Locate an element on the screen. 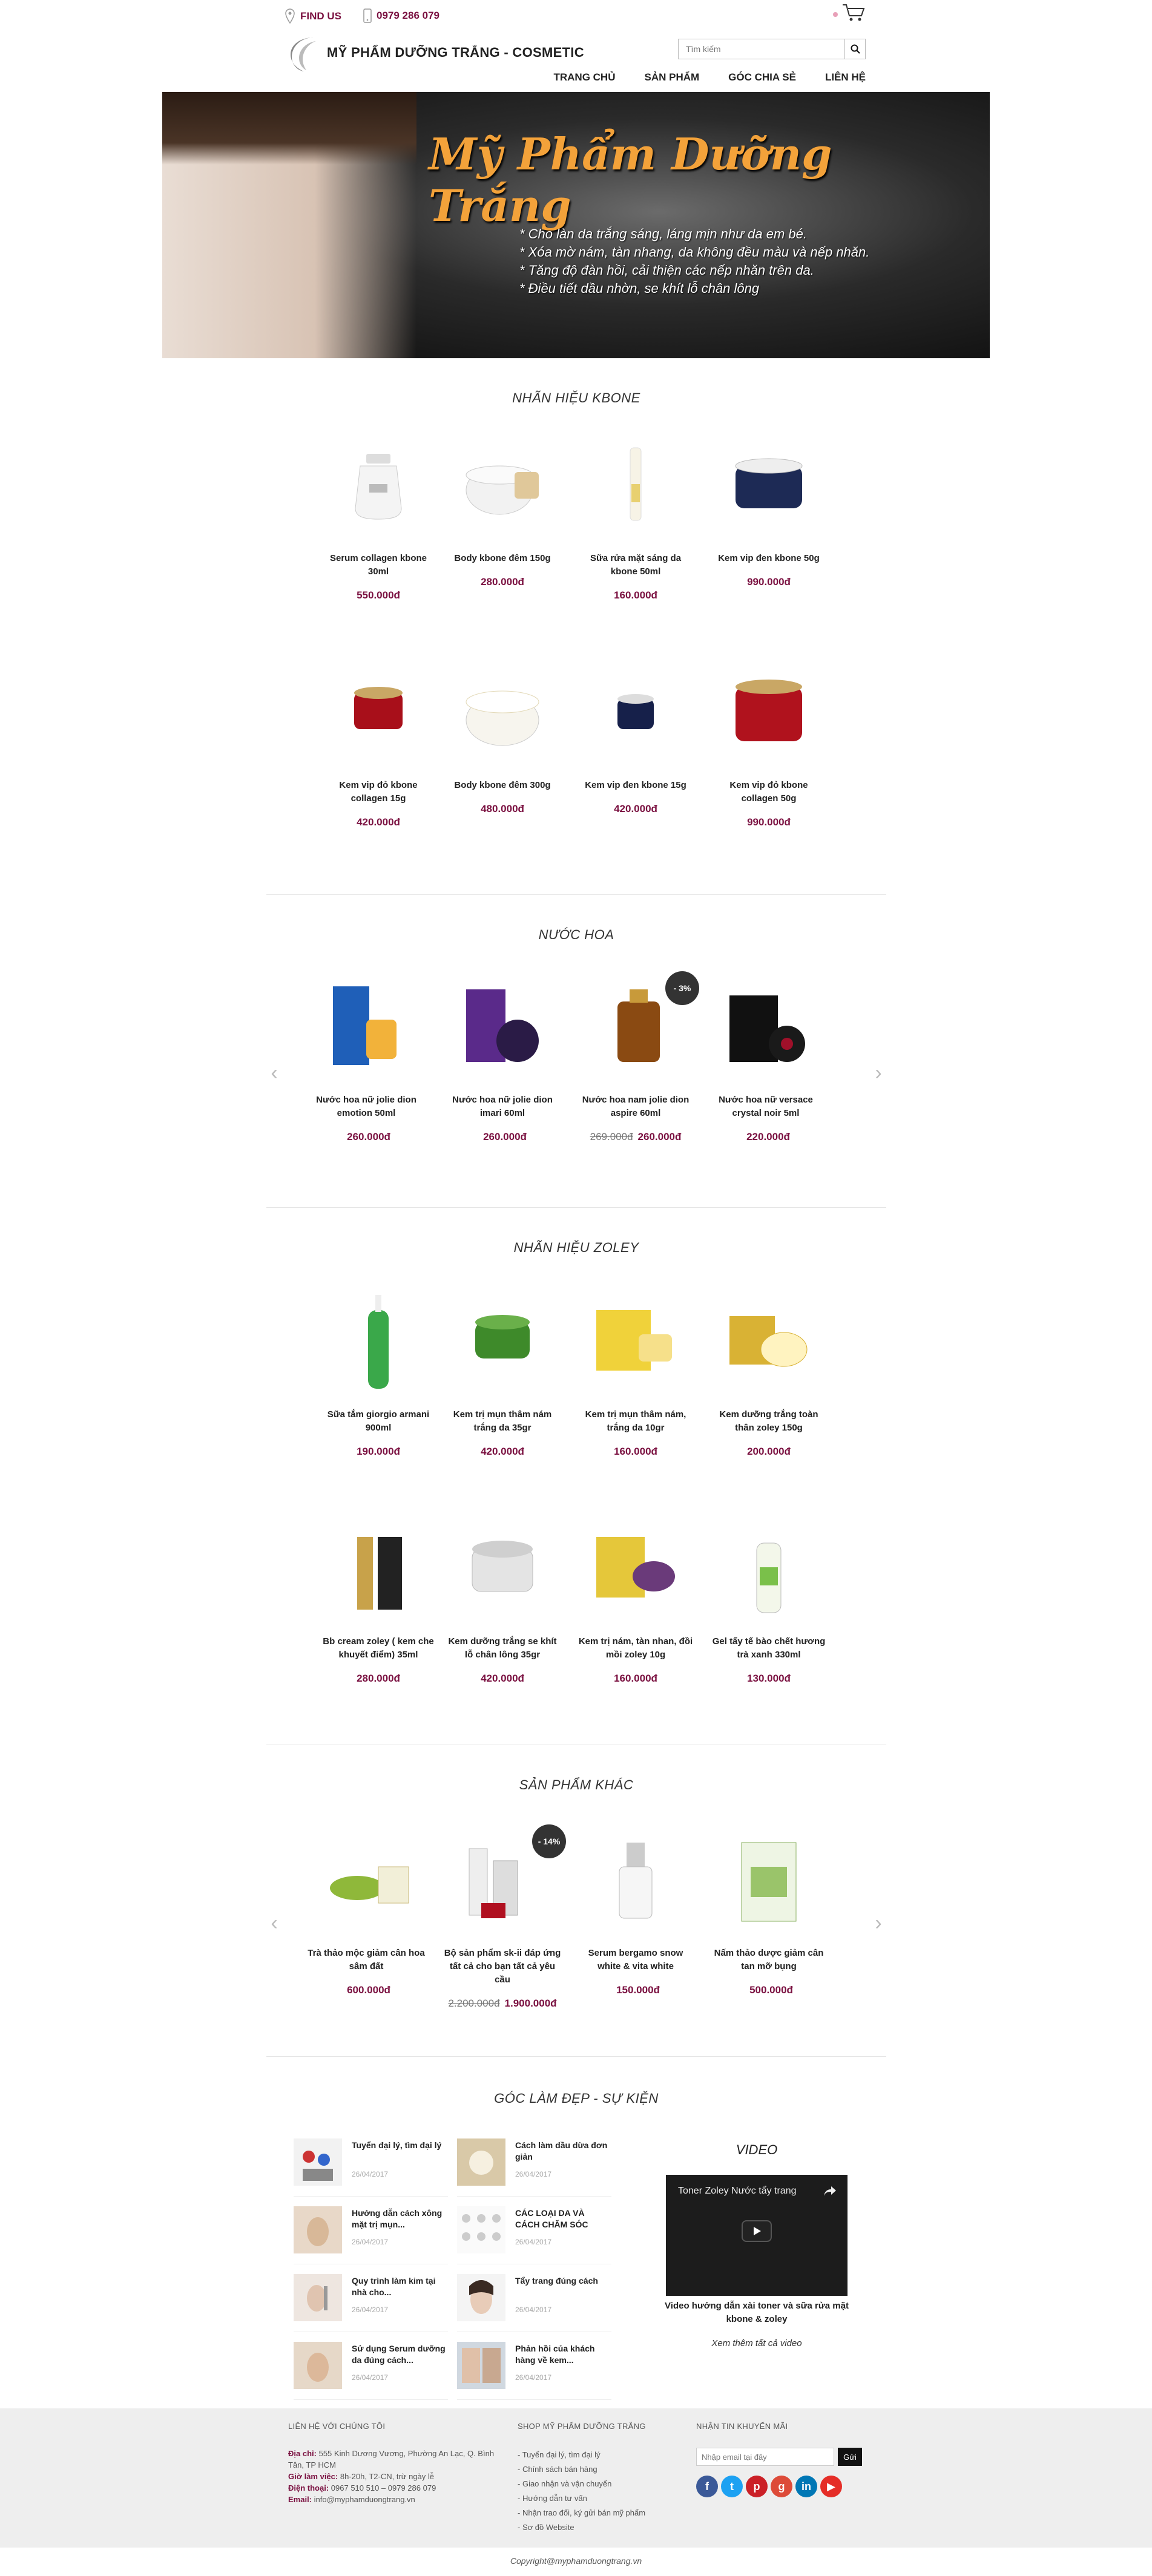  product-name: Serum collagen kbone 30ml is located at coordinates (379, 565).